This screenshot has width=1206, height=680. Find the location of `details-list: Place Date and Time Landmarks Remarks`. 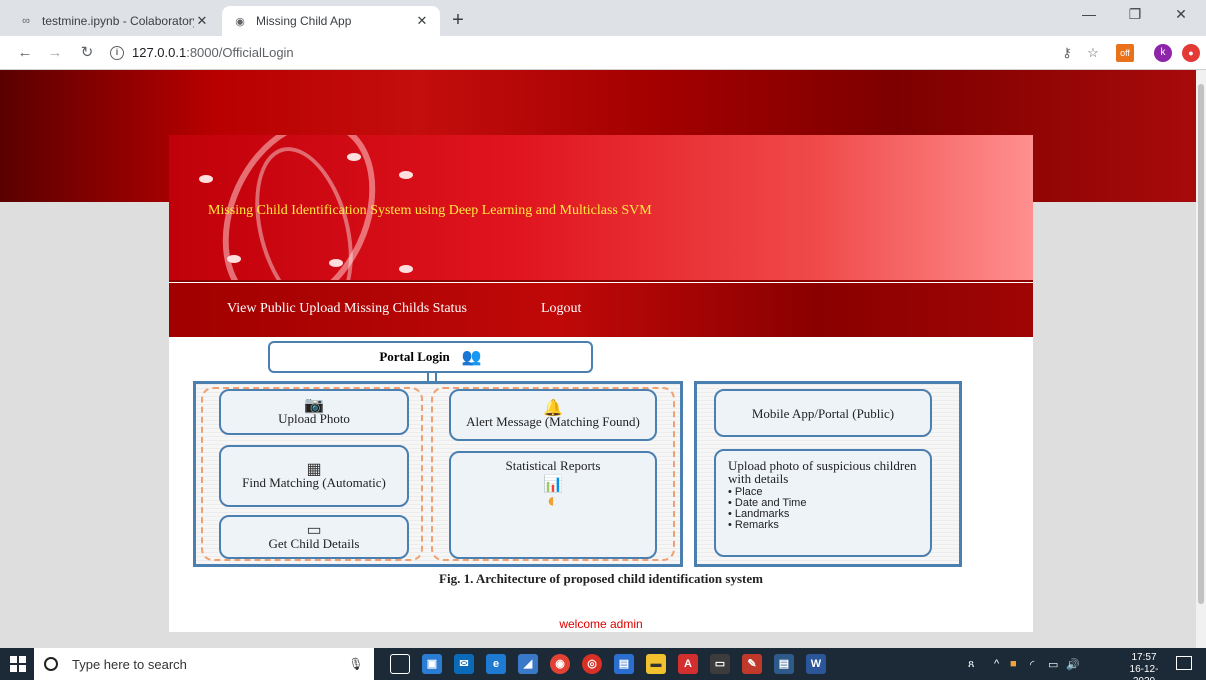

details-list: Place Date and Time Landmarks Remarks is located at coordinates (767, 509).